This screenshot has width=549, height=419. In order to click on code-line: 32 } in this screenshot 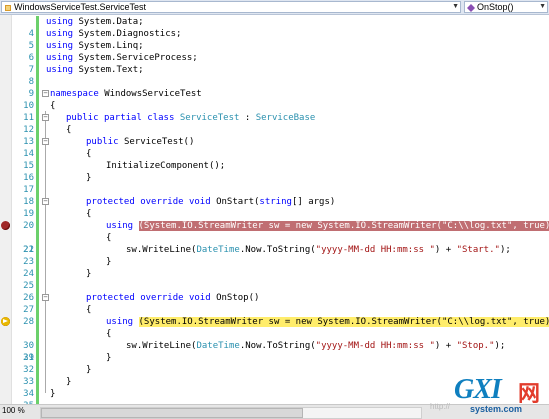, I will do `click(274, 363)`.